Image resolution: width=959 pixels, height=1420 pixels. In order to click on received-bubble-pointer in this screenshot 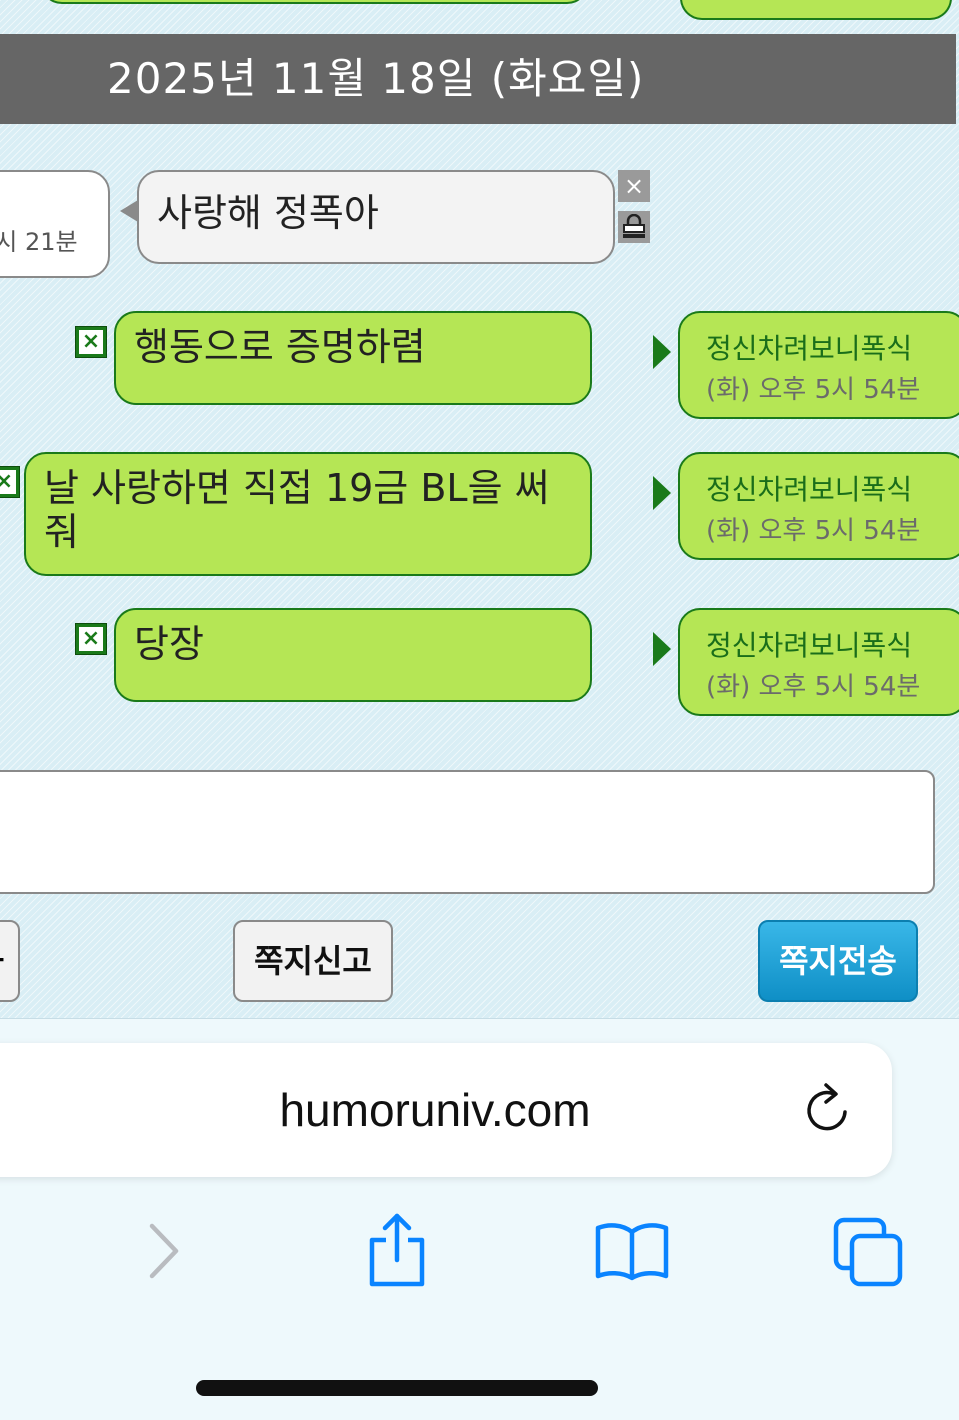, I will do `click(129, 211)`.